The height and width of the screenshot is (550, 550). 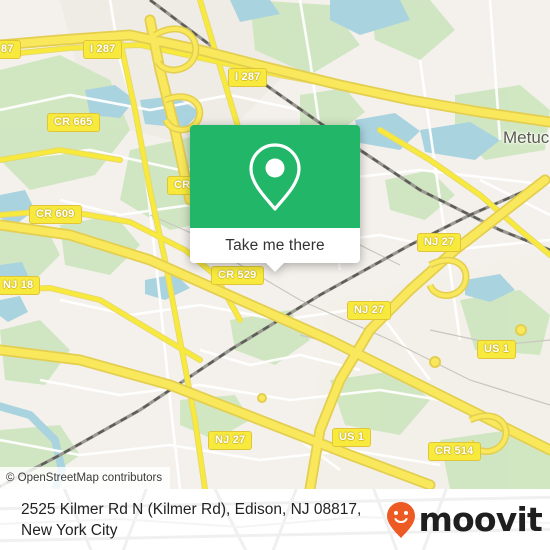 What do you see at coordinates (497, 349) in the screenshot?
I see `road-shield-us1-east: US 1` at bounding box center [497, 349].